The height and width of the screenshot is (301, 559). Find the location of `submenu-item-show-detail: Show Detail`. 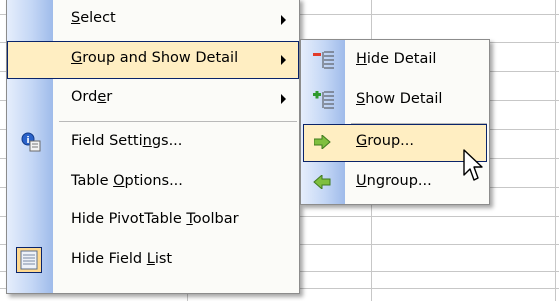

submenu-item-show-detail: Show Detail is located at coordinates (395, 101).